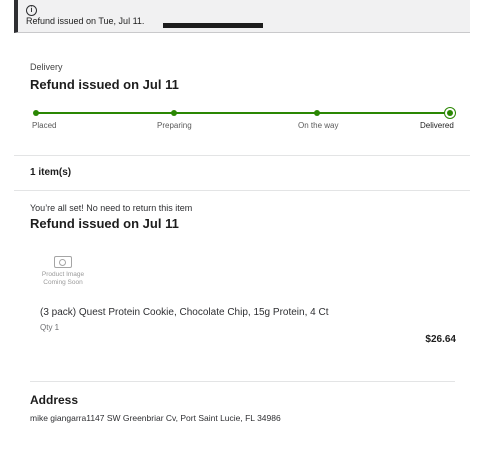 Image resolution: width=500 pixels, height=466 pixels. What do you see at coordinates (242, 16) in the screenshot?
I see `refund-banner: i Refund issued on Tue, Jul 11.` at bounding box center [242, 16].